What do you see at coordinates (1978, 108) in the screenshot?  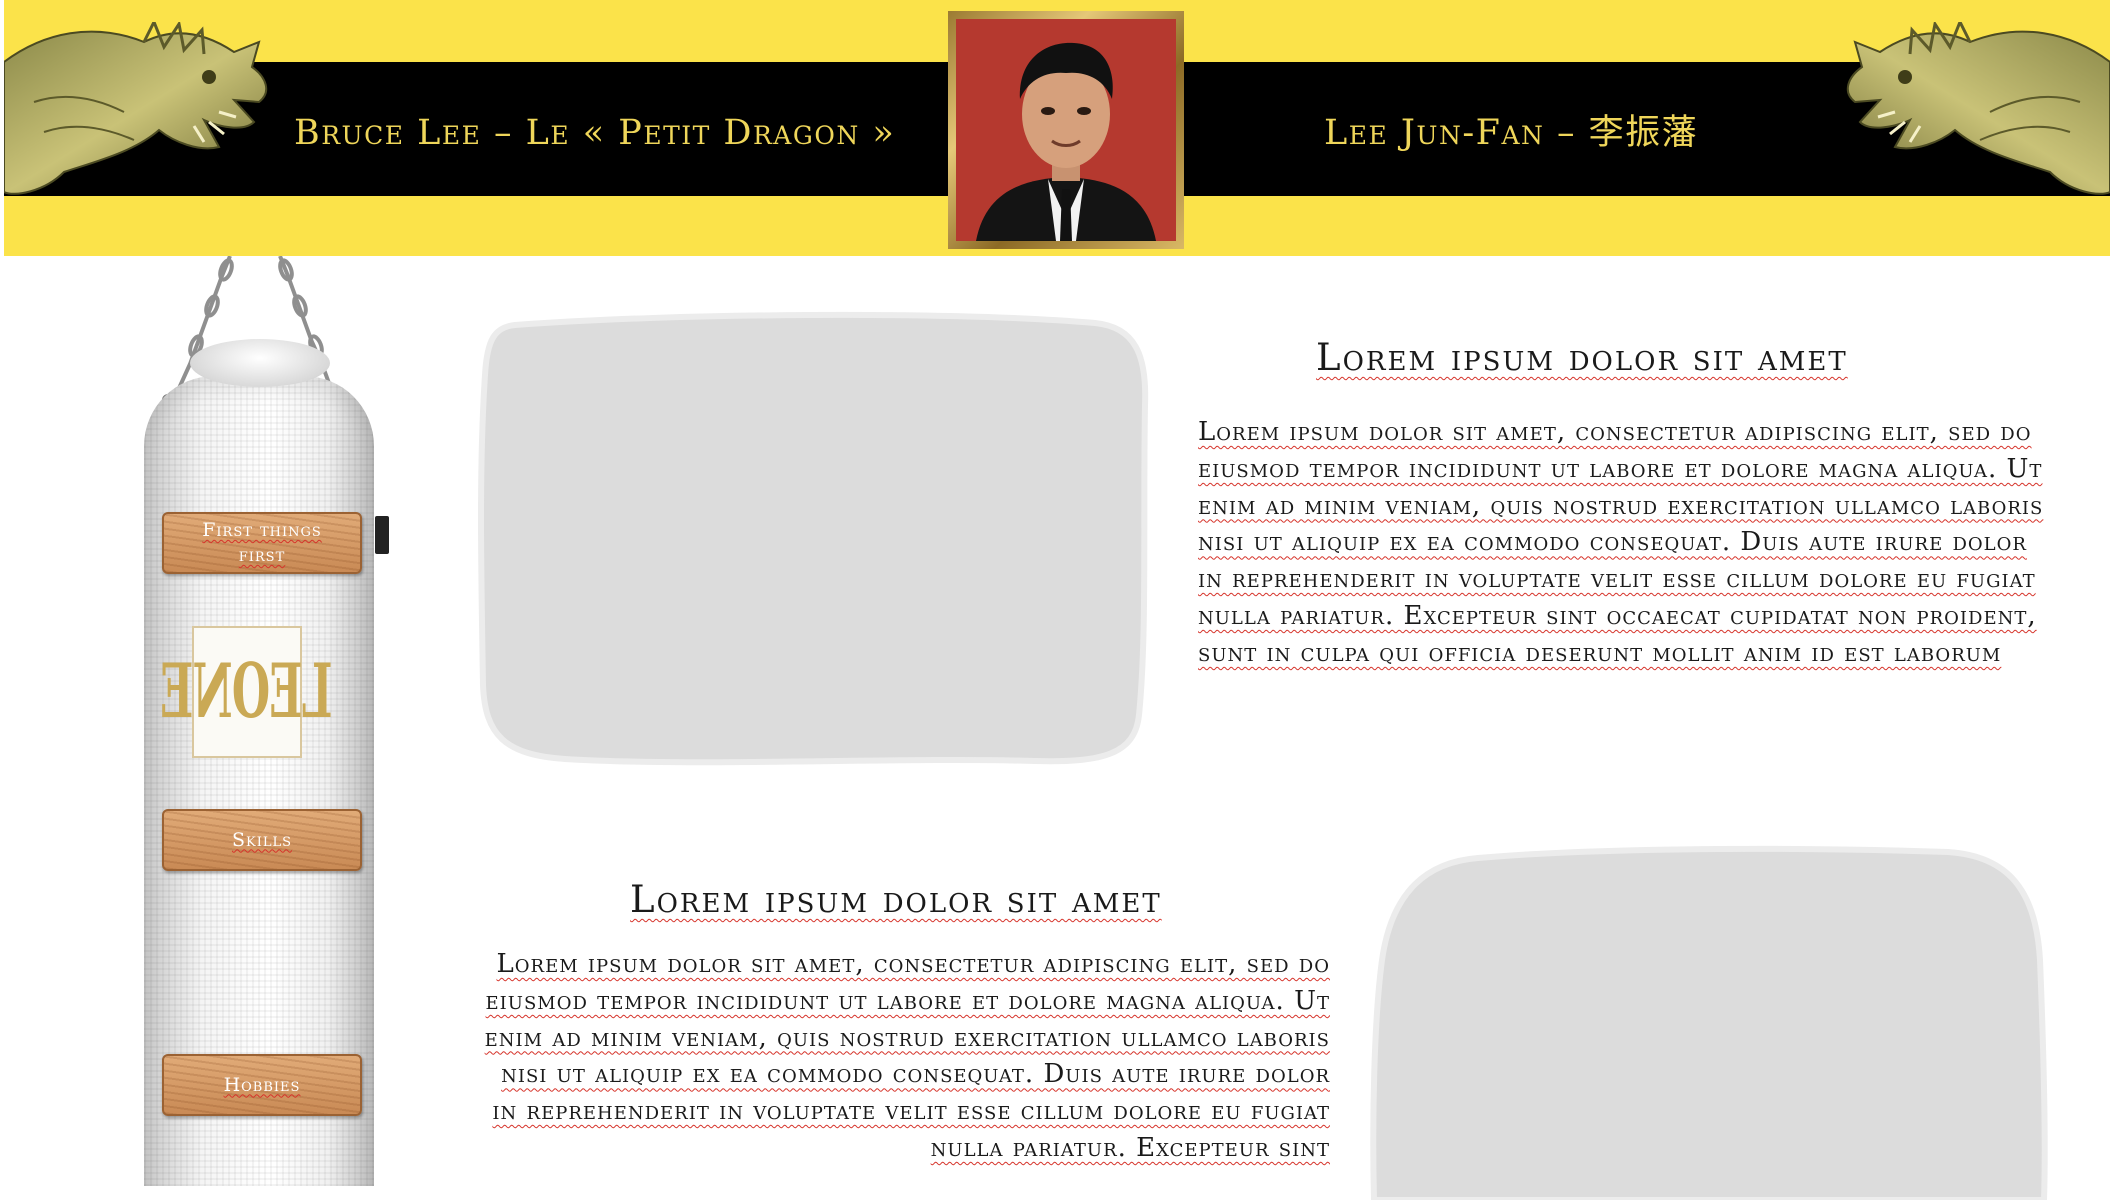 I see `dragon-right-icon` at bounding box center [1978, 108].